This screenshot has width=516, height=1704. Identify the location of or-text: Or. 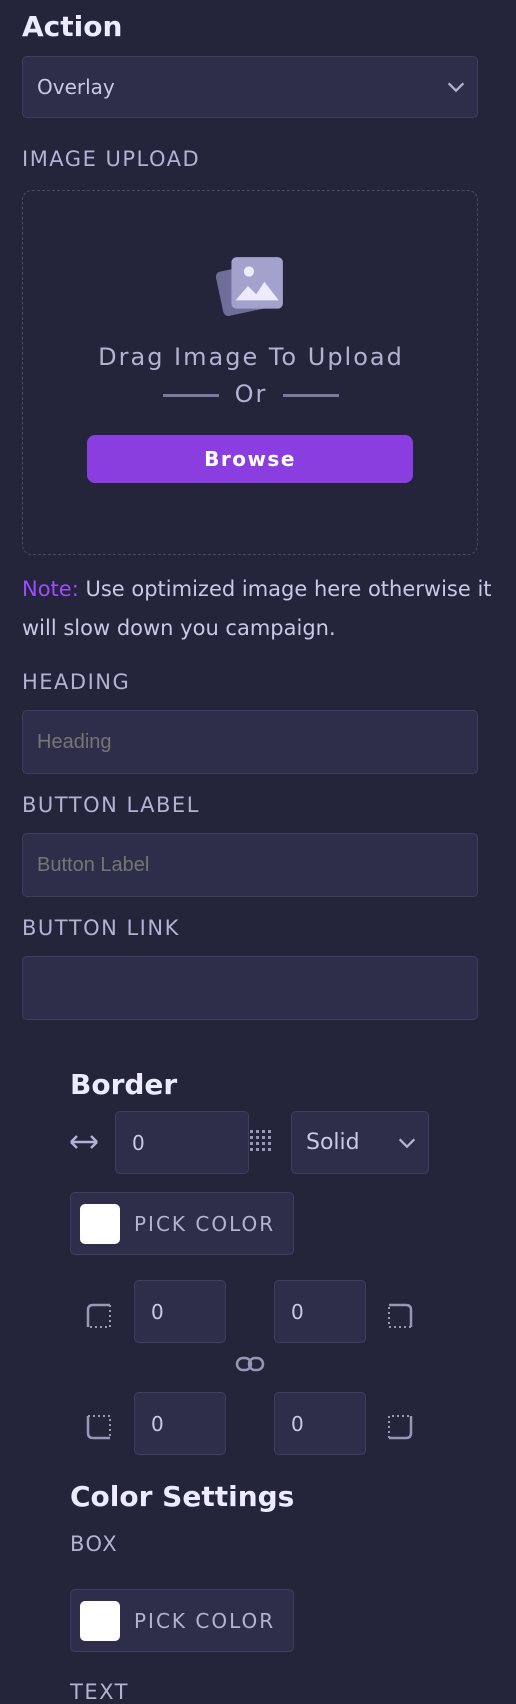
(251, 394).